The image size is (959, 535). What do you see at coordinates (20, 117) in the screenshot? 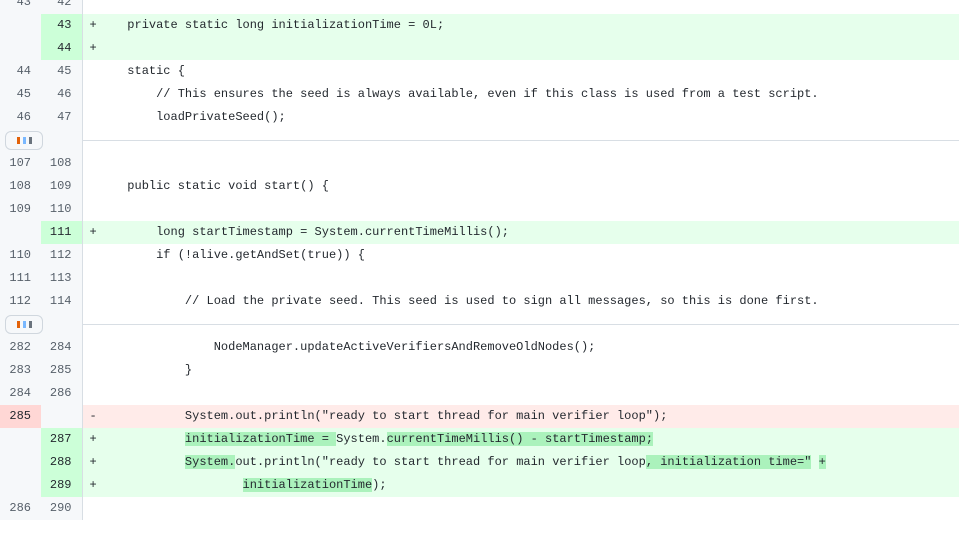
I see `line-number-old: 46` at bounding box center [20, 117].